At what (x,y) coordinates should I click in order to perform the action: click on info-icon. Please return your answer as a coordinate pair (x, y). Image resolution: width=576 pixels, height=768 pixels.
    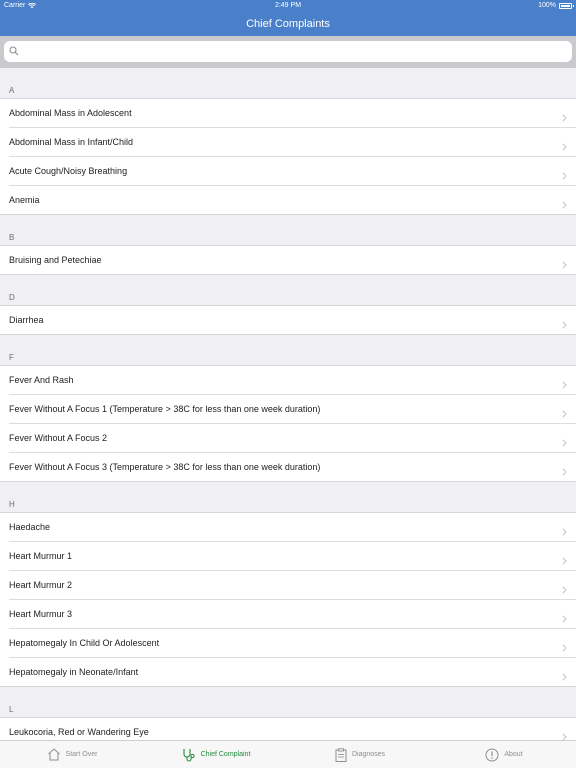
    Looking at the image, I should click on (492, 754).